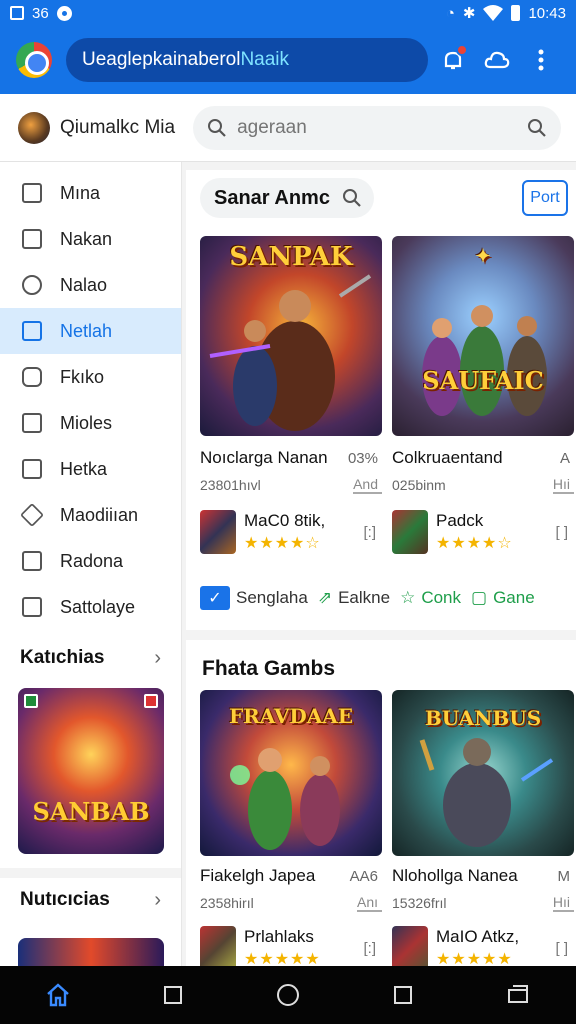 The width and height of the screenshot is (576, 1024). I want to click on related-item: MaIO Atkz, ★★★★★ [ ], so click(483, 946).